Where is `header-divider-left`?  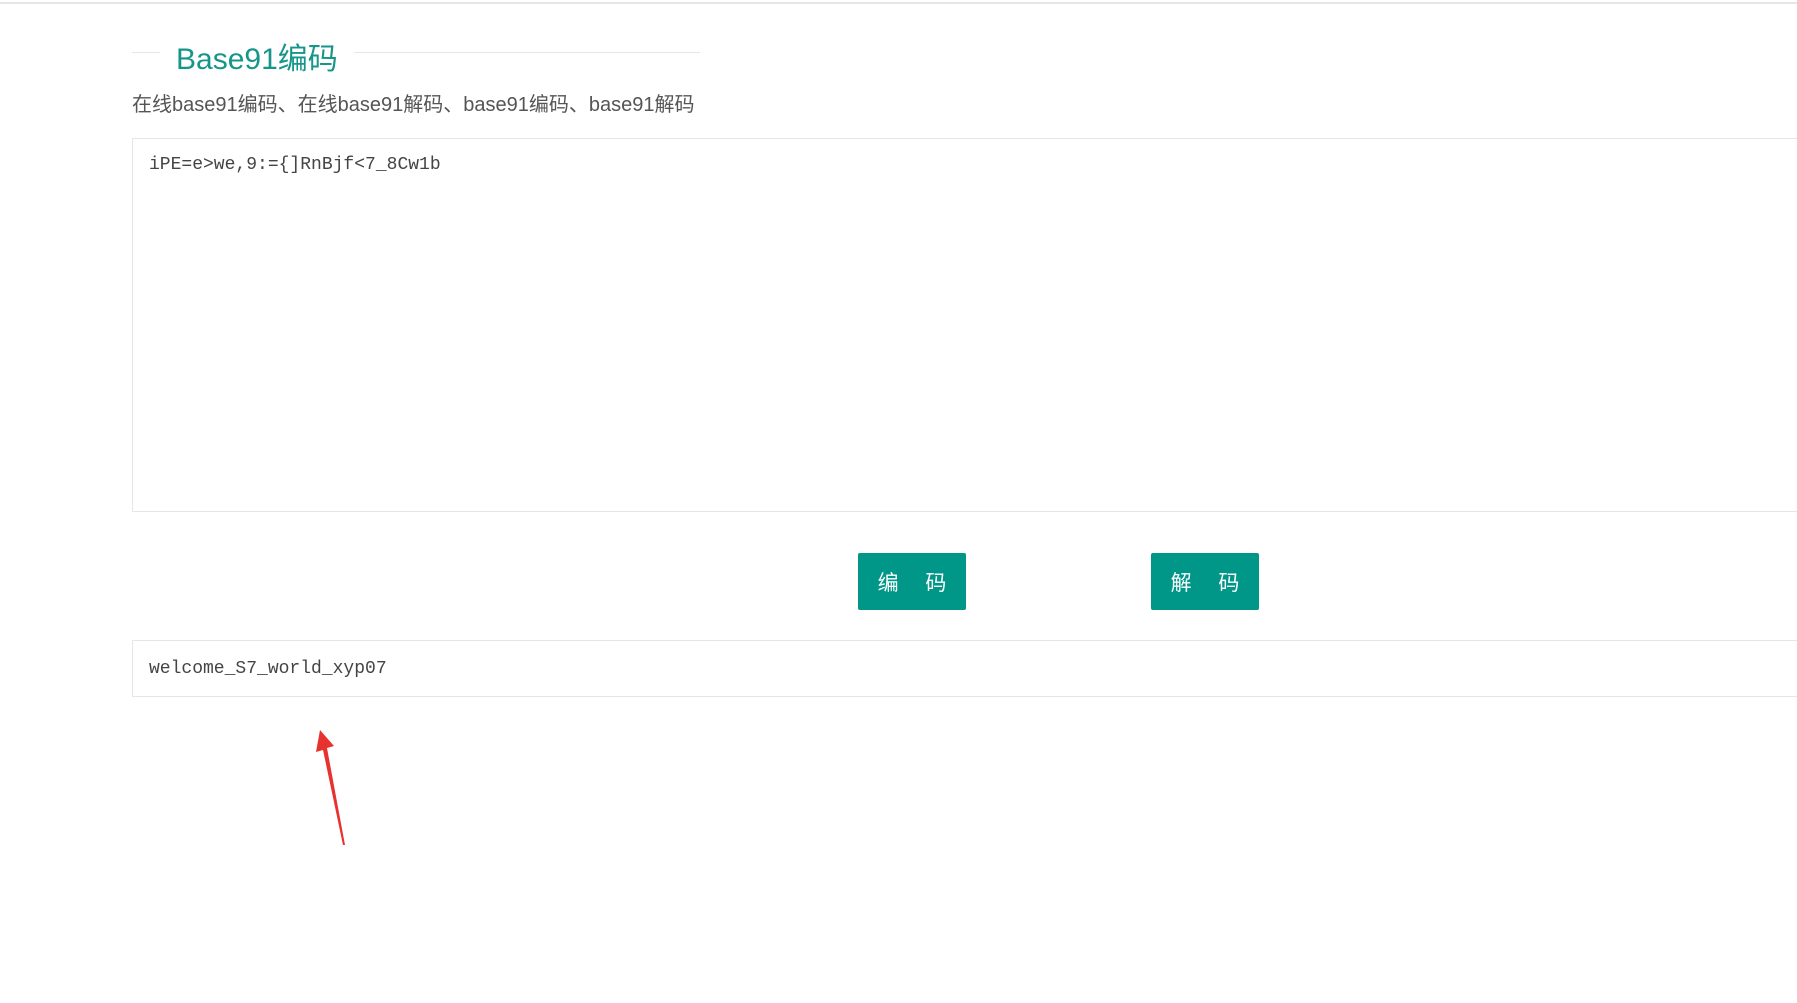 header-divider-left is located at coordinates (146, 52).